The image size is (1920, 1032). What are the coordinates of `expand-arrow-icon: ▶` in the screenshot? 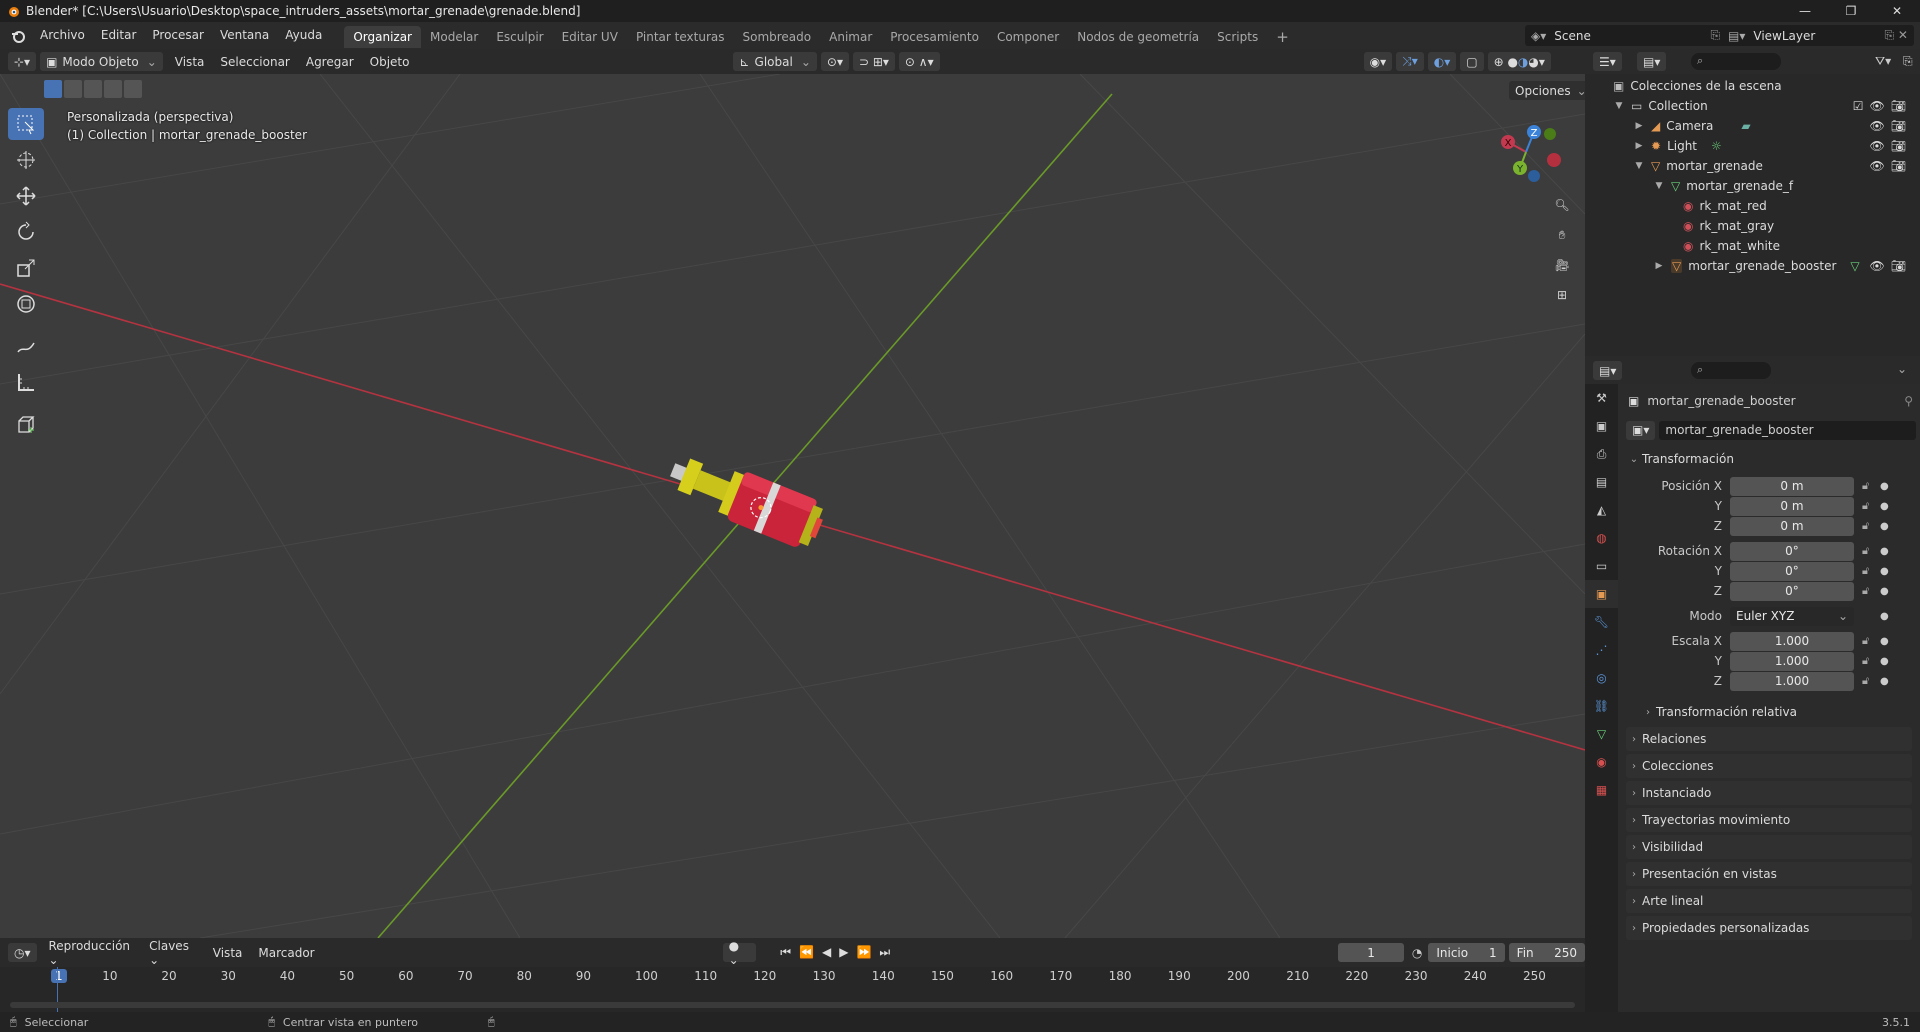 It's located at (1639, 146).